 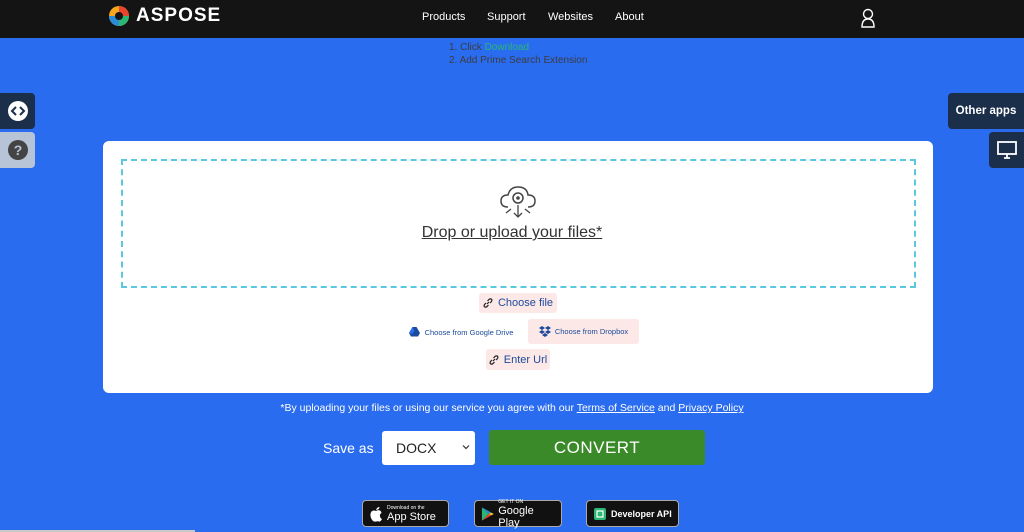 What do you see at coordinates (629, 17) in the screenshot?
I see `nav-about: About` at bounding box center [629, 17].